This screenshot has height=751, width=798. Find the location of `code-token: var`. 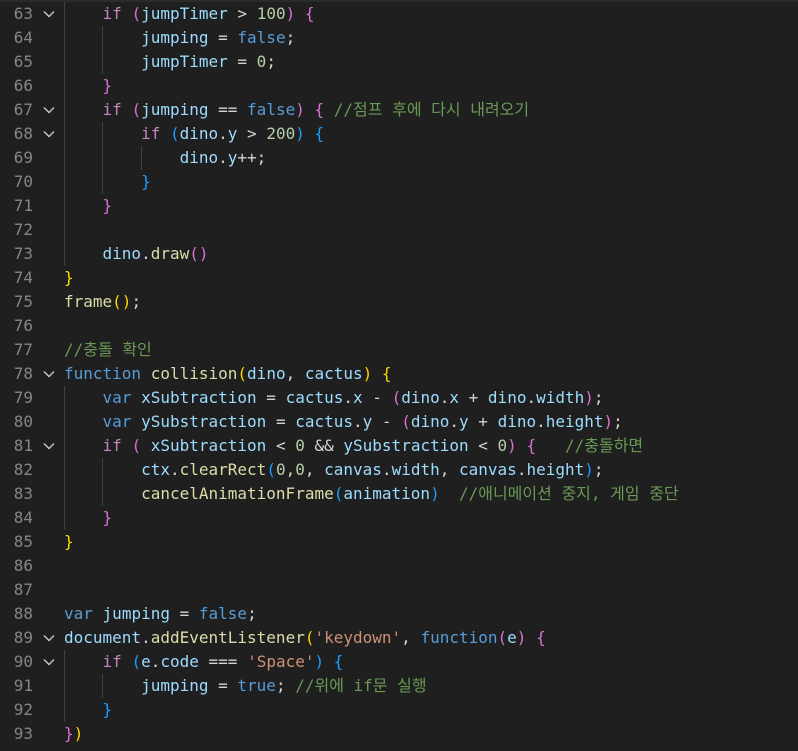

code-token: var is located at coordinates (78, 613).